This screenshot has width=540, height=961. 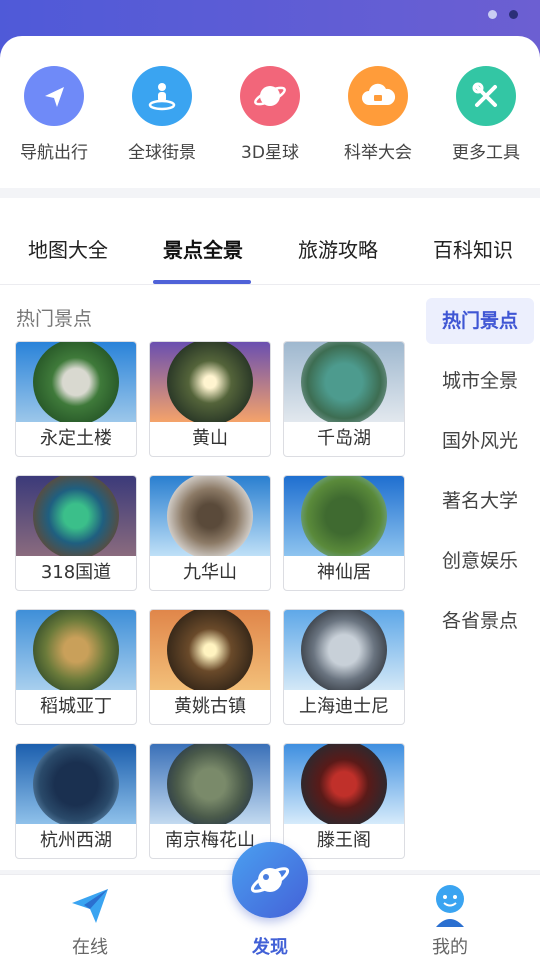 I want to click on active-tab-indicator, so click(x=202, y=282).